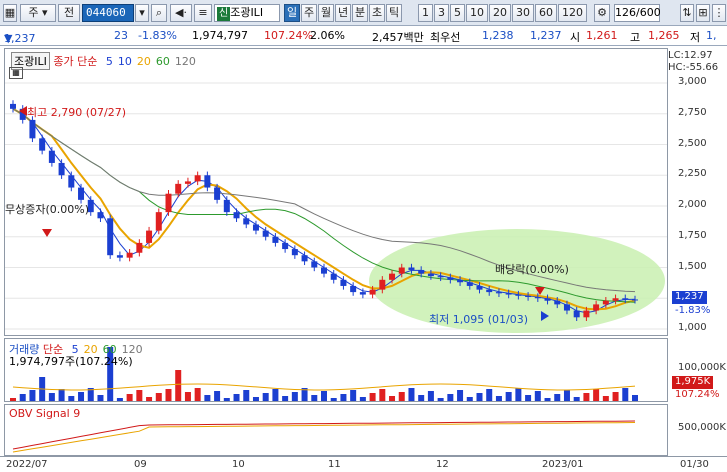 The image size is (727, 472). I want to click on timeframe-6: 틱, so click(394, 13).